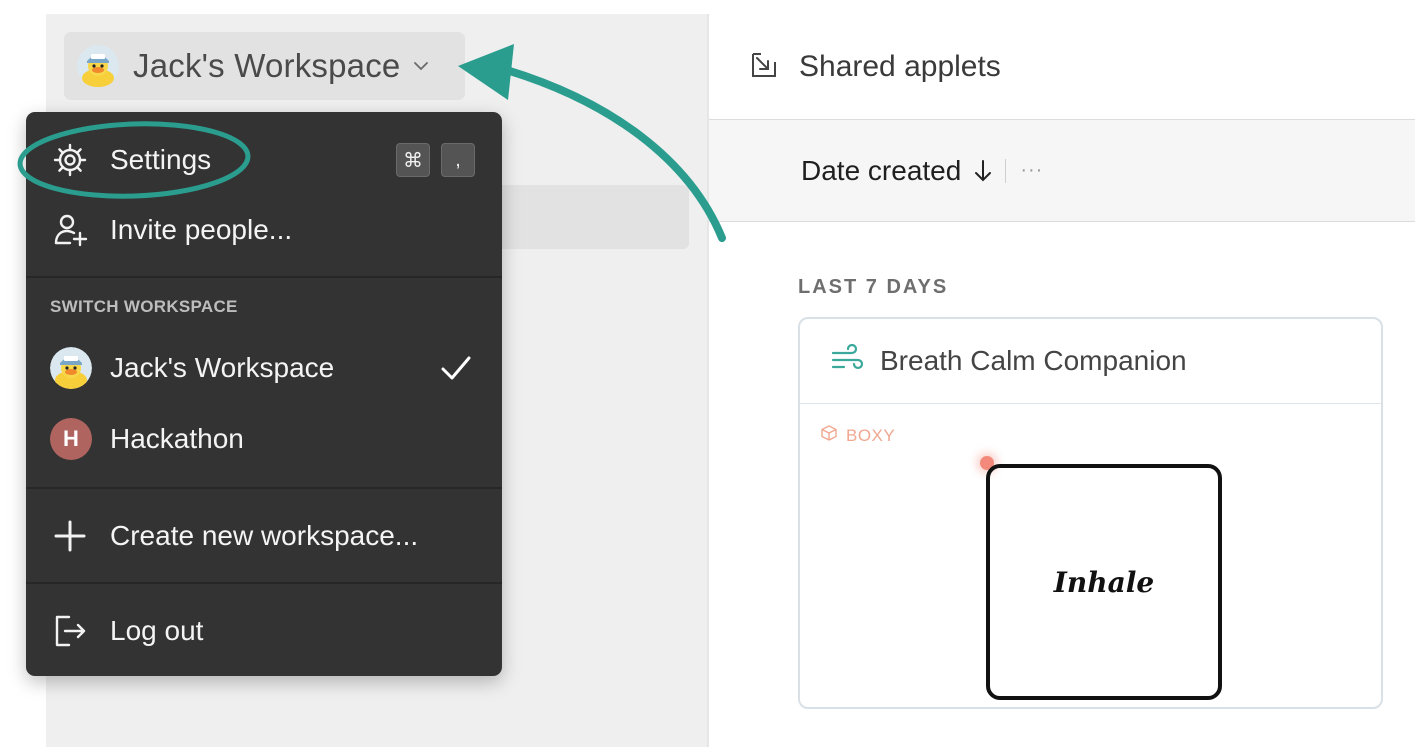  Describe the element at coordinates (421, 66) in the screenshot. I see `chevron-down-icon` at that location.